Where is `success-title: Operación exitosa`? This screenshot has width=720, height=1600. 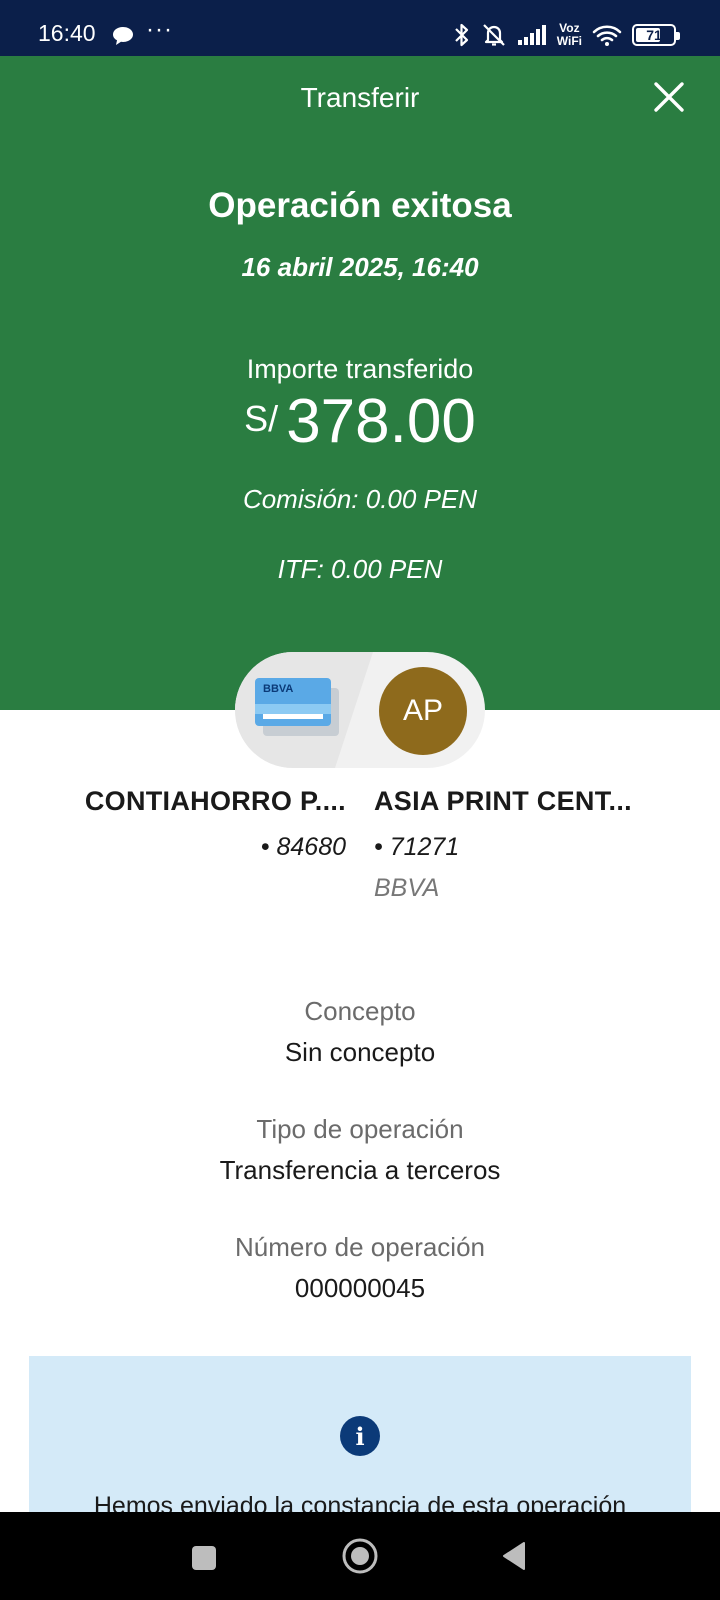
success-title: Operación exitosa is located at coordinates (360, 205).